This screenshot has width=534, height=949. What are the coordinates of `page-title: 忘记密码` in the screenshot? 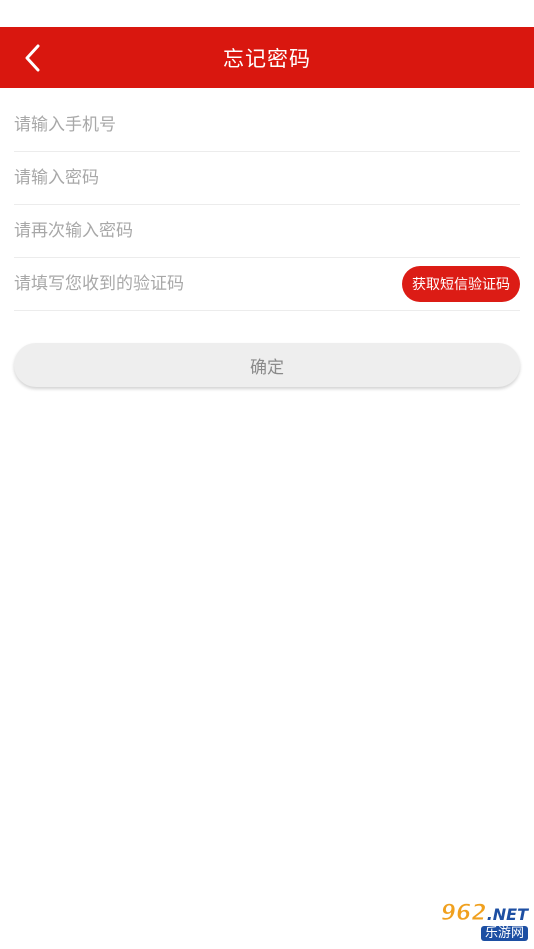 It's located at (267, 58).